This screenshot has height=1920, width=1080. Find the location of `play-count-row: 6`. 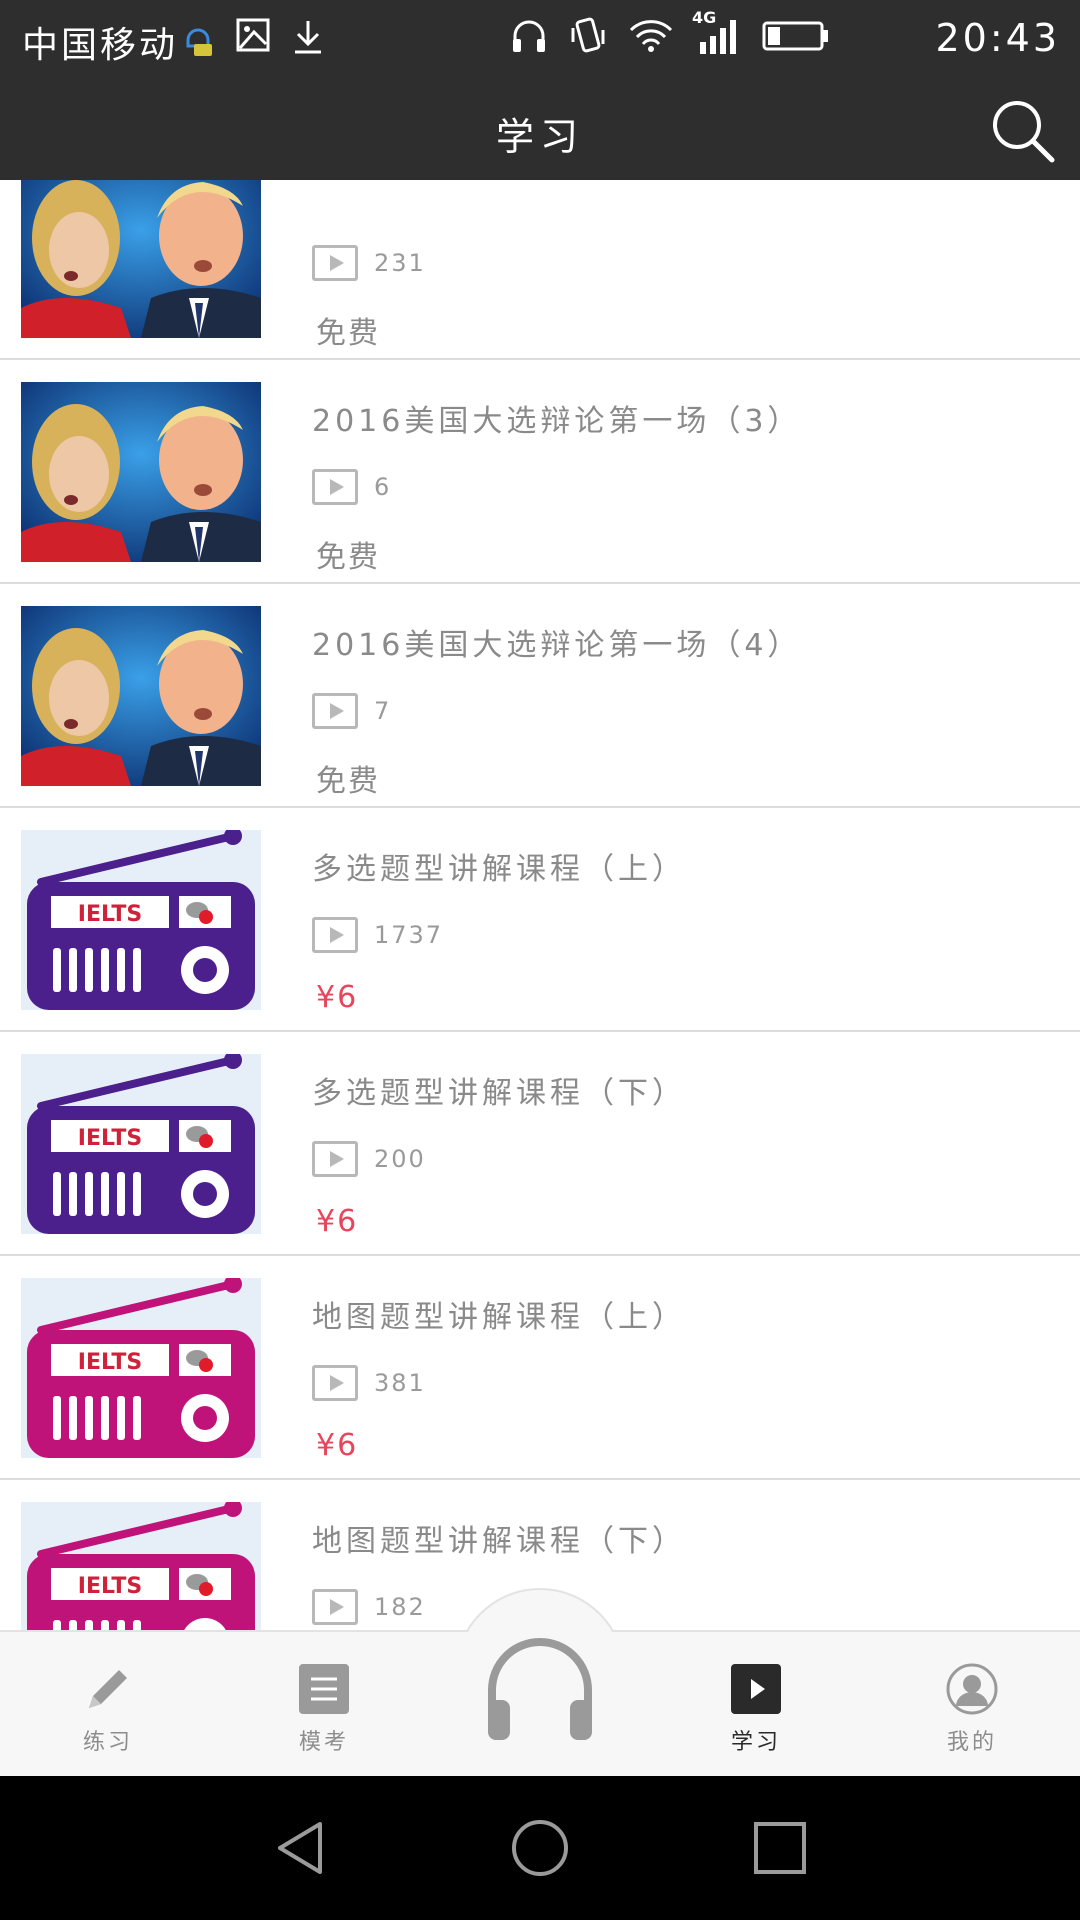

play-count-row: 6 is located at coordinates (351, 487).